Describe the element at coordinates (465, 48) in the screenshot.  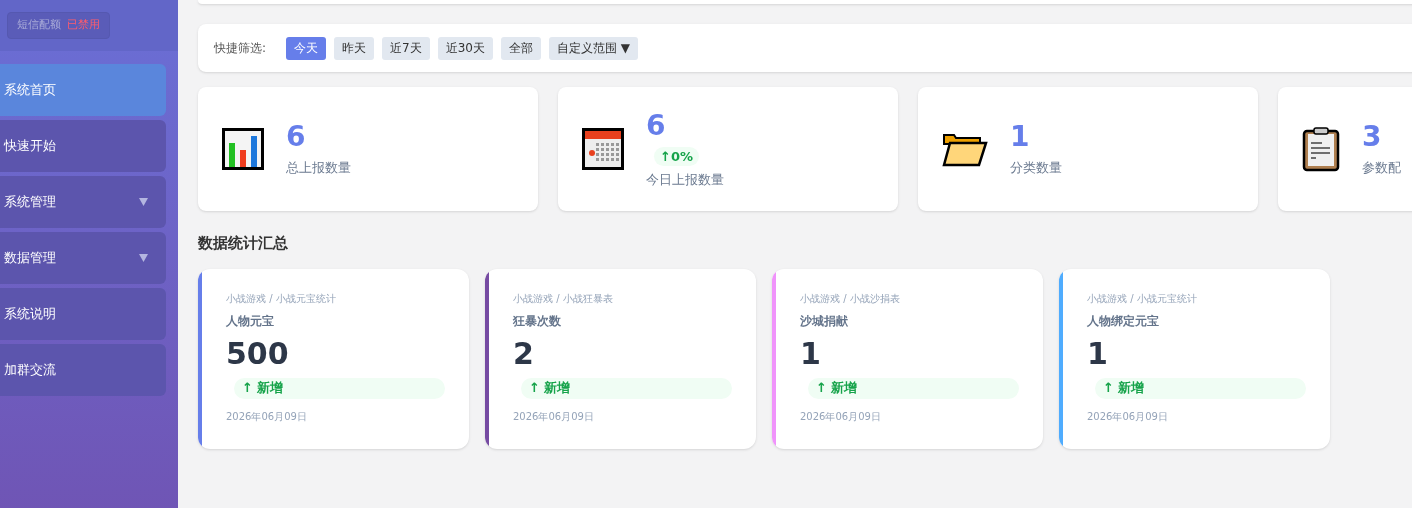
I see `filter-button: 近30天` at that location.